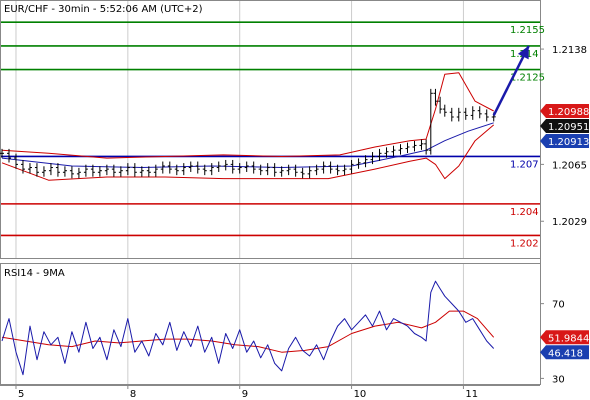 Image resolution: width=590 pixels, height=400 pixels. Describe the element at coordinates (568, 112) in the screenshot. I see `price-tag-label: 1.20988` at that location.